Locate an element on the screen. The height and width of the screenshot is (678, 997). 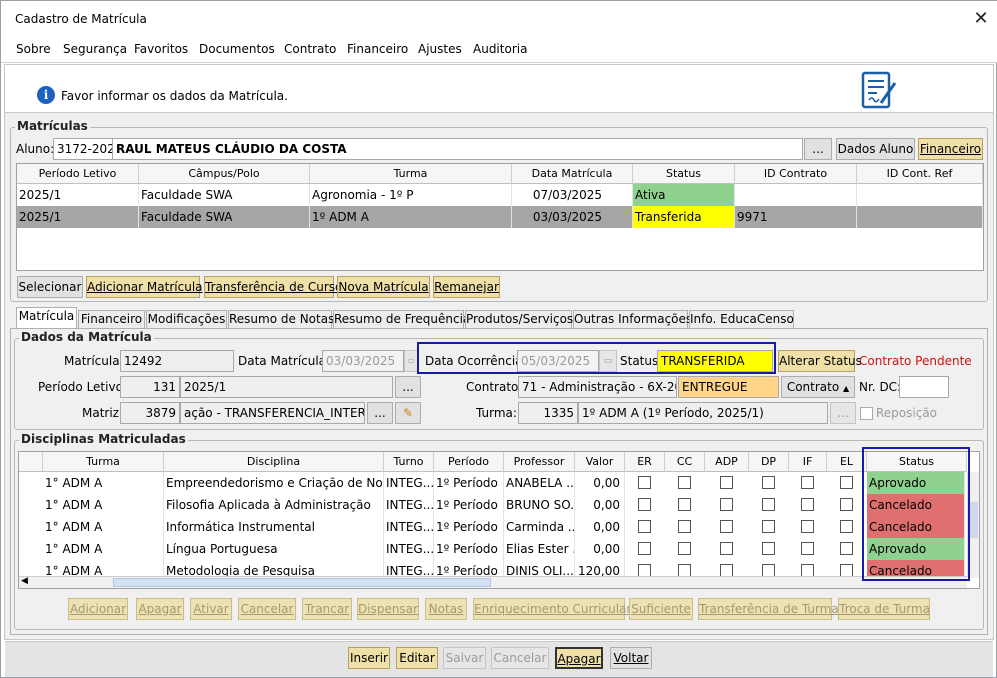
disciplina-action-button: Ativar is located at coordinates (211, 609).